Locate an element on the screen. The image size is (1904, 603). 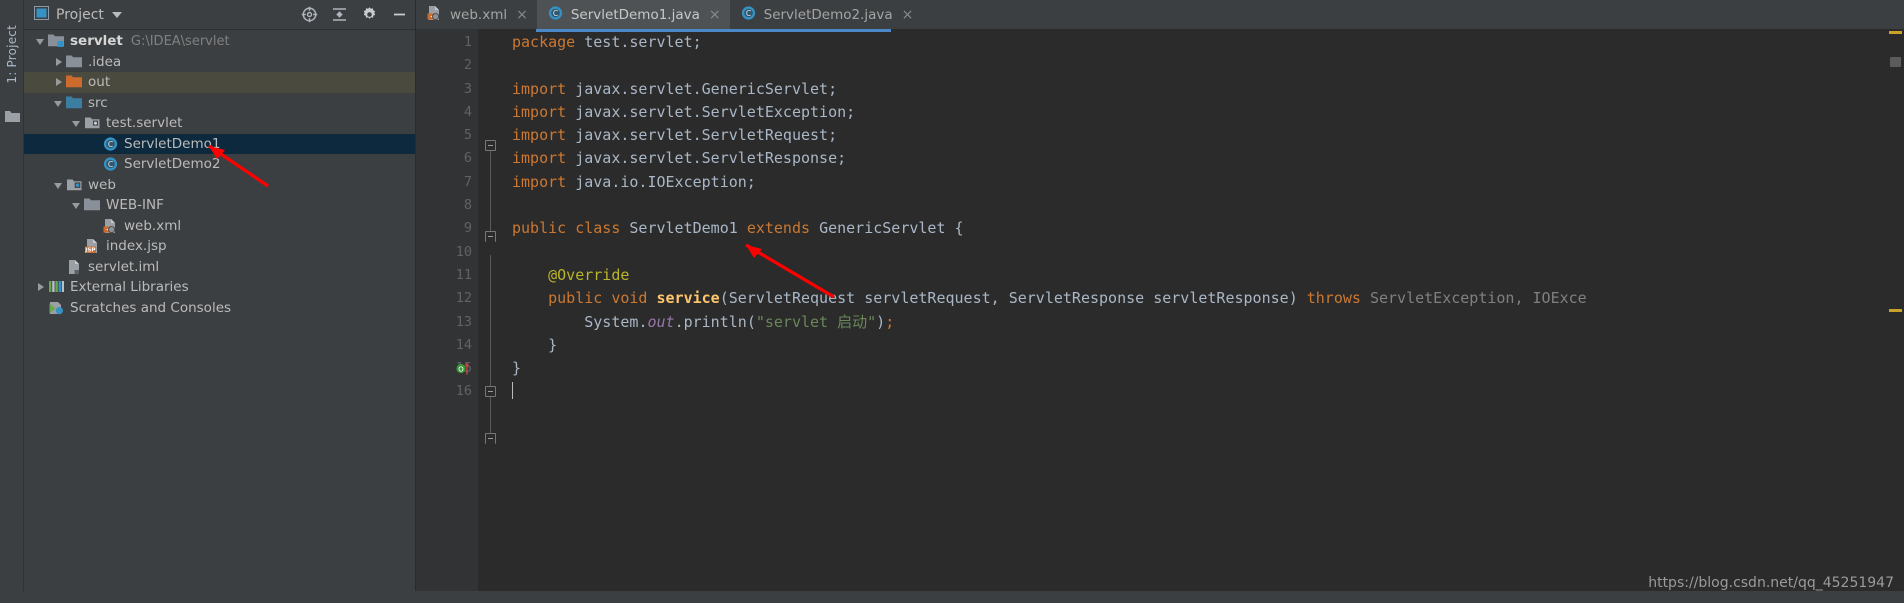
line-number: 10 is located at coordinates (463, 251).